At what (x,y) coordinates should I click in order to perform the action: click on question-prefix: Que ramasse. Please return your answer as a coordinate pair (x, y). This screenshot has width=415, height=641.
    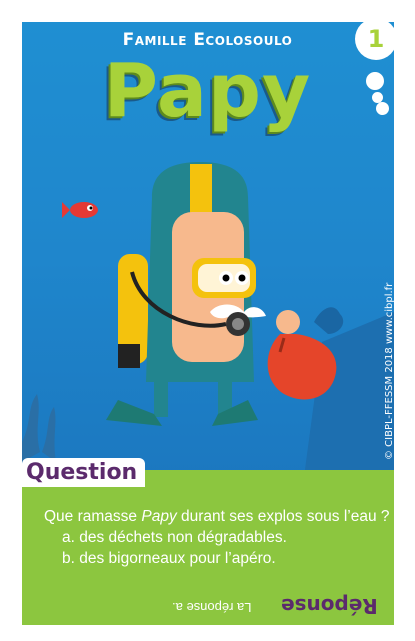
    Looking at the image, I should click on (93, 516).